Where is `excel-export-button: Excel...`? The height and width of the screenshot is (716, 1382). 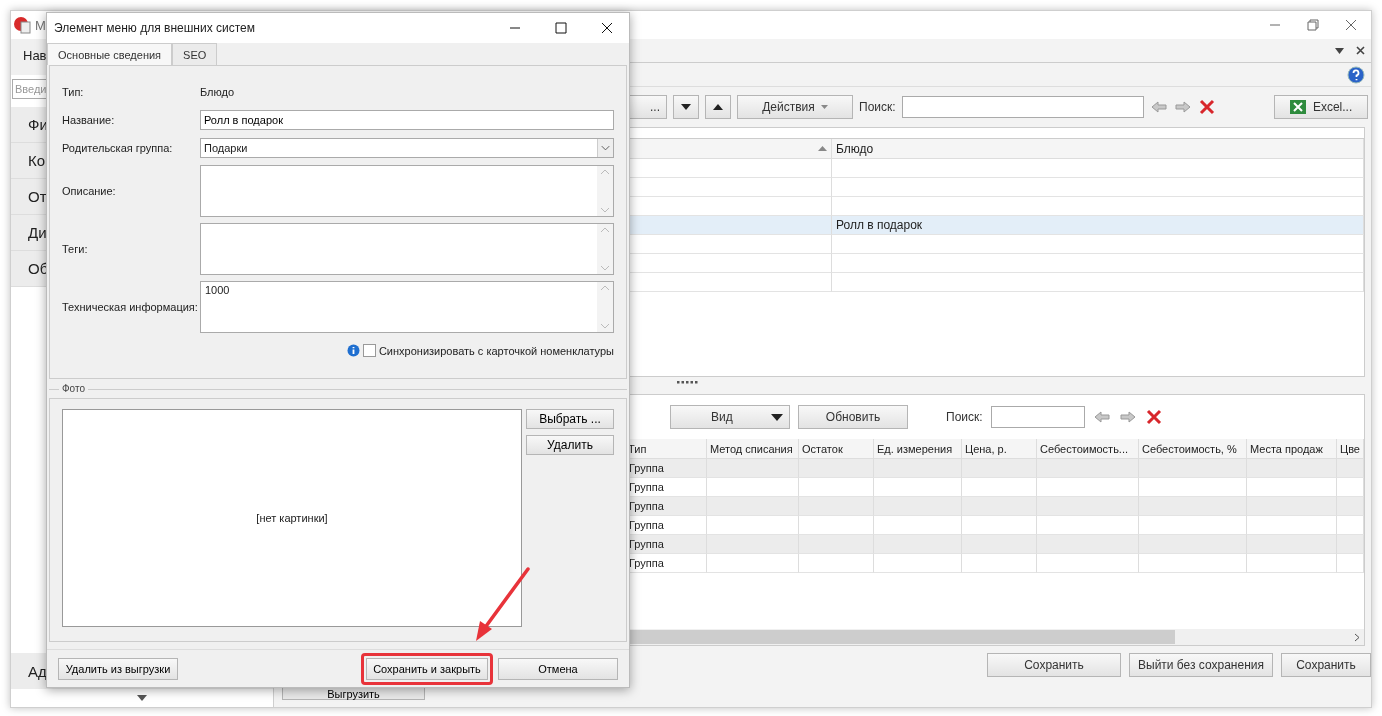
excel-export-button: Excel... is located at coordinates (1320, 107).